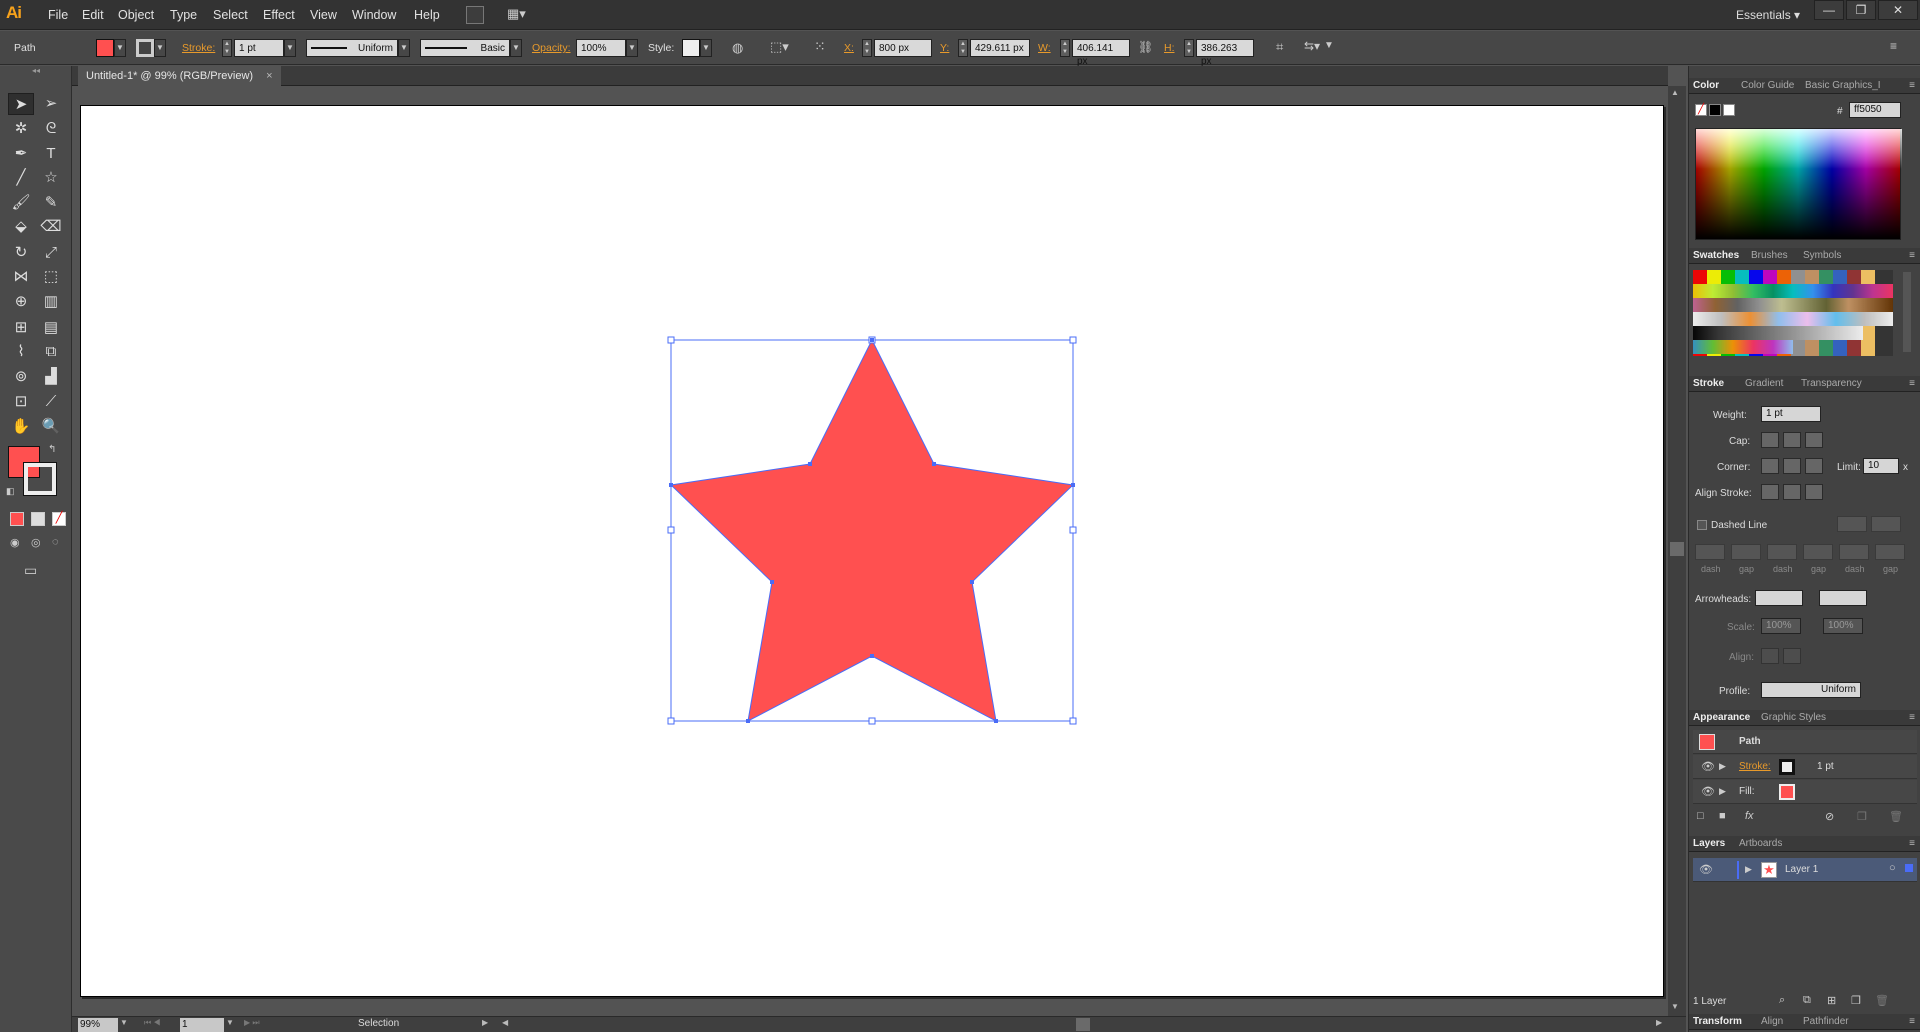 Image resolution: width=1920 pixels, height=1032 pixels. I want to click on tab-color: Color, so click(1706, 85).